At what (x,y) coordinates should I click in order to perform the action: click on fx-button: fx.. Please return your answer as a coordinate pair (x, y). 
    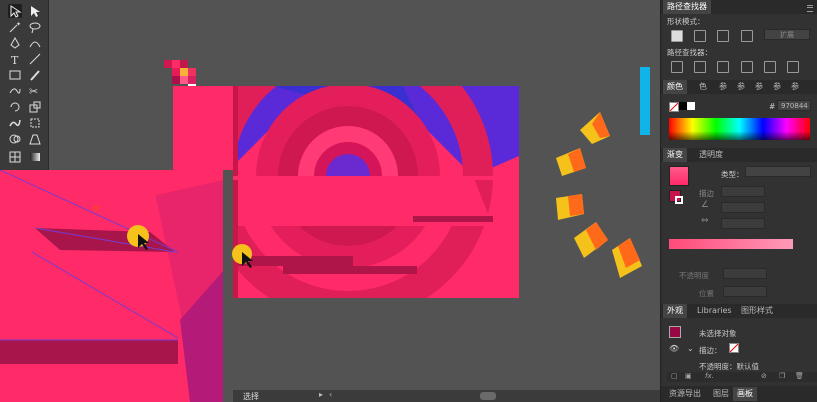
    Looking at the image, I should click on (709, 376).